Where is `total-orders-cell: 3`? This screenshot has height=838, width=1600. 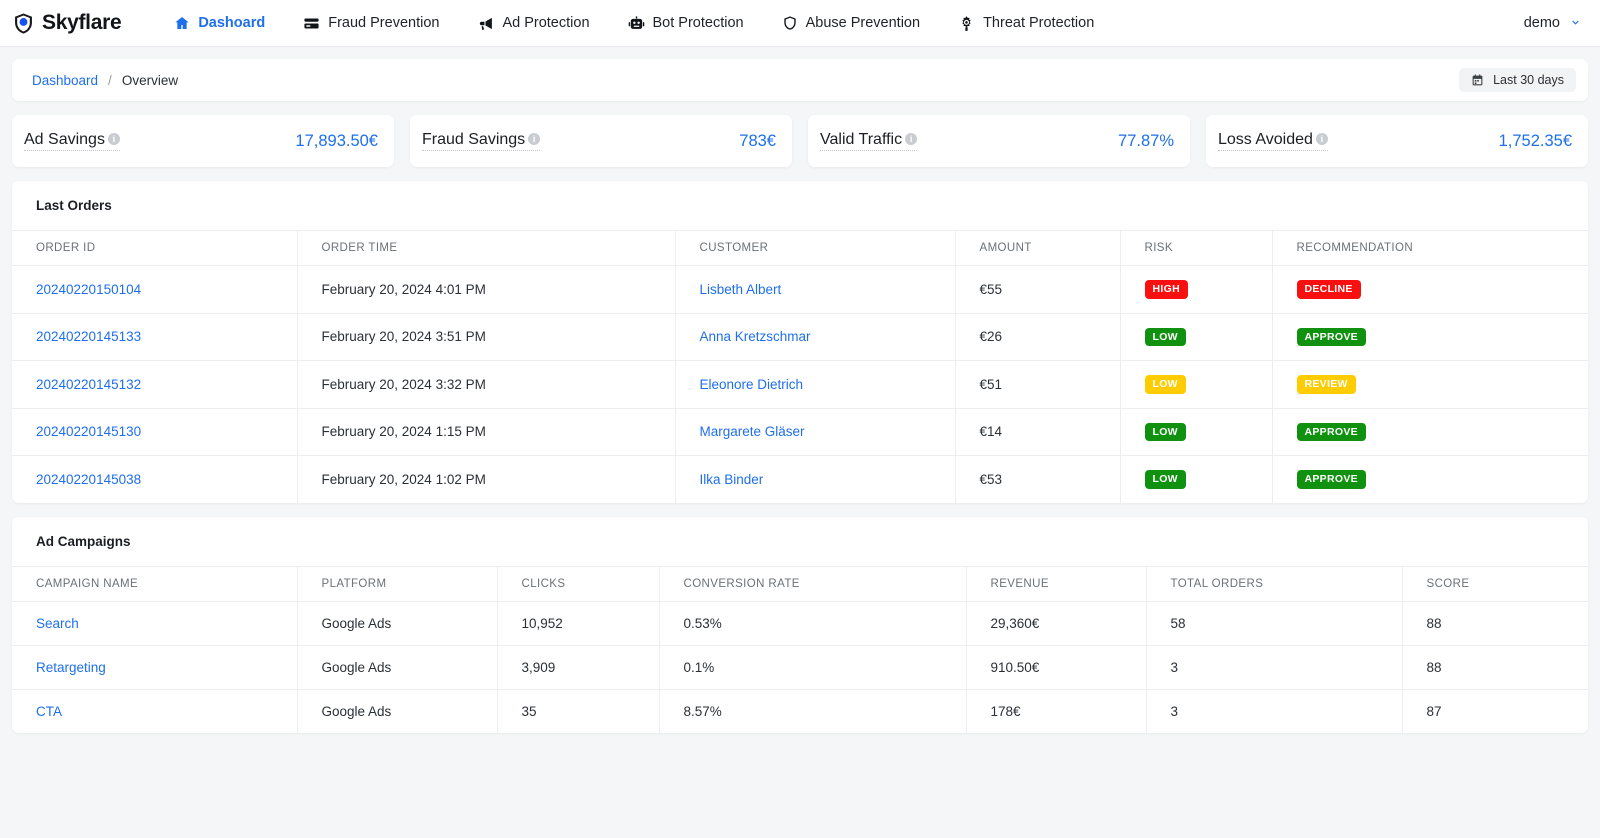
total-orders-cell: 3 is located at coordinates (1274, 711).